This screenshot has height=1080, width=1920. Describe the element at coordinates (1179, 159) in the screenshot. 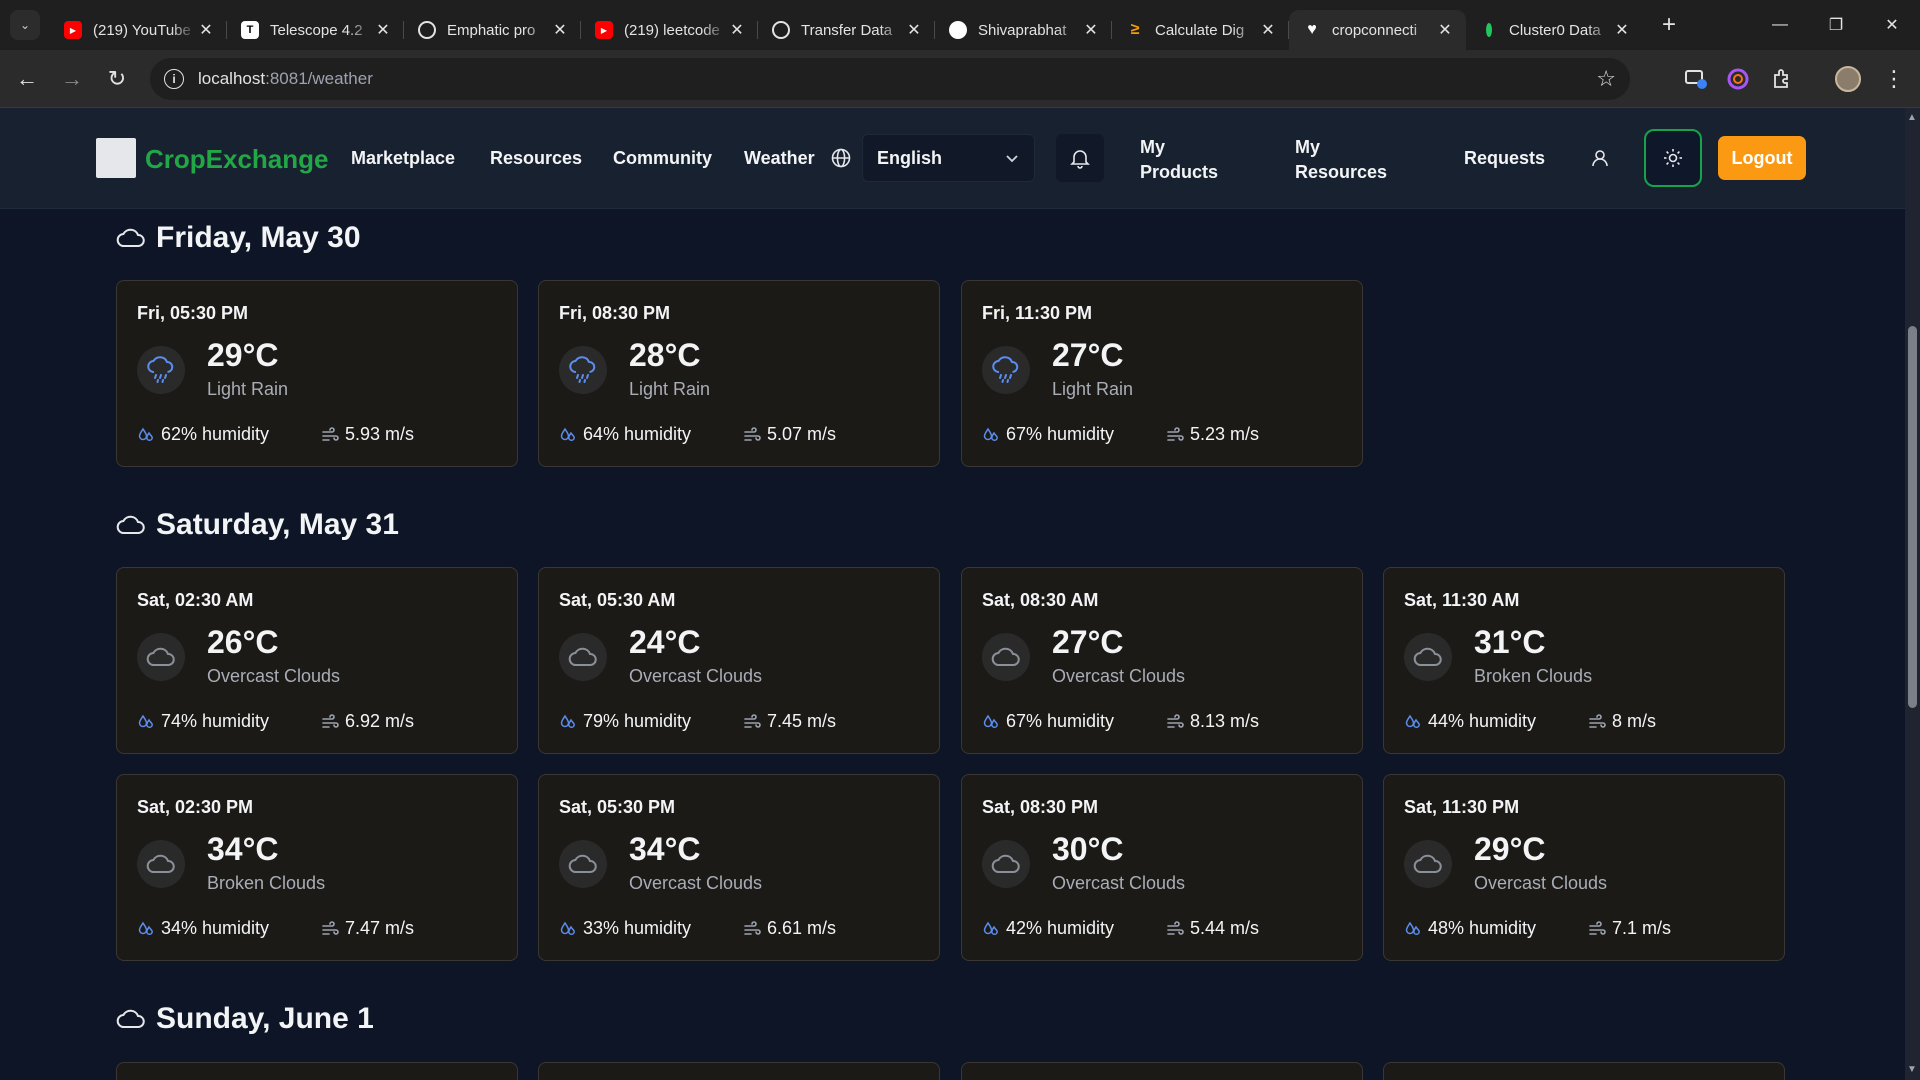

I see `nav-my-products-label: My Products` at that location.